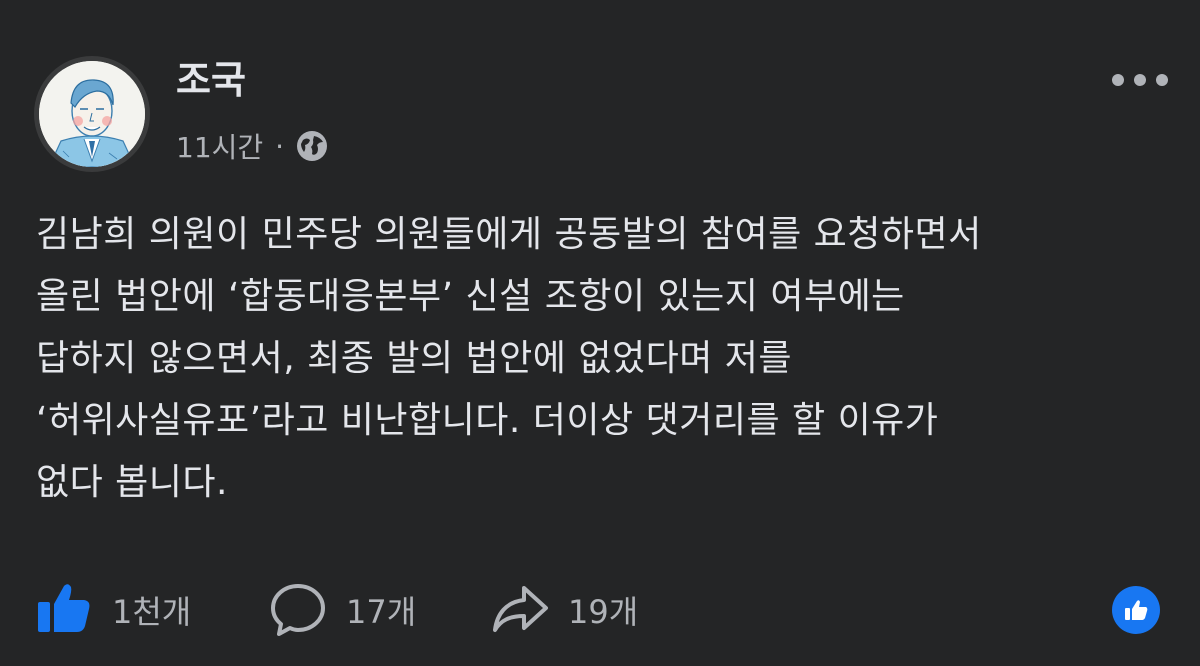 The width and height of the screenshot is (1200, 666). What do you see at coordinates (219, 146) in the screenshot?
I see `post-time: 11시간` at bounding box center [219, 146].